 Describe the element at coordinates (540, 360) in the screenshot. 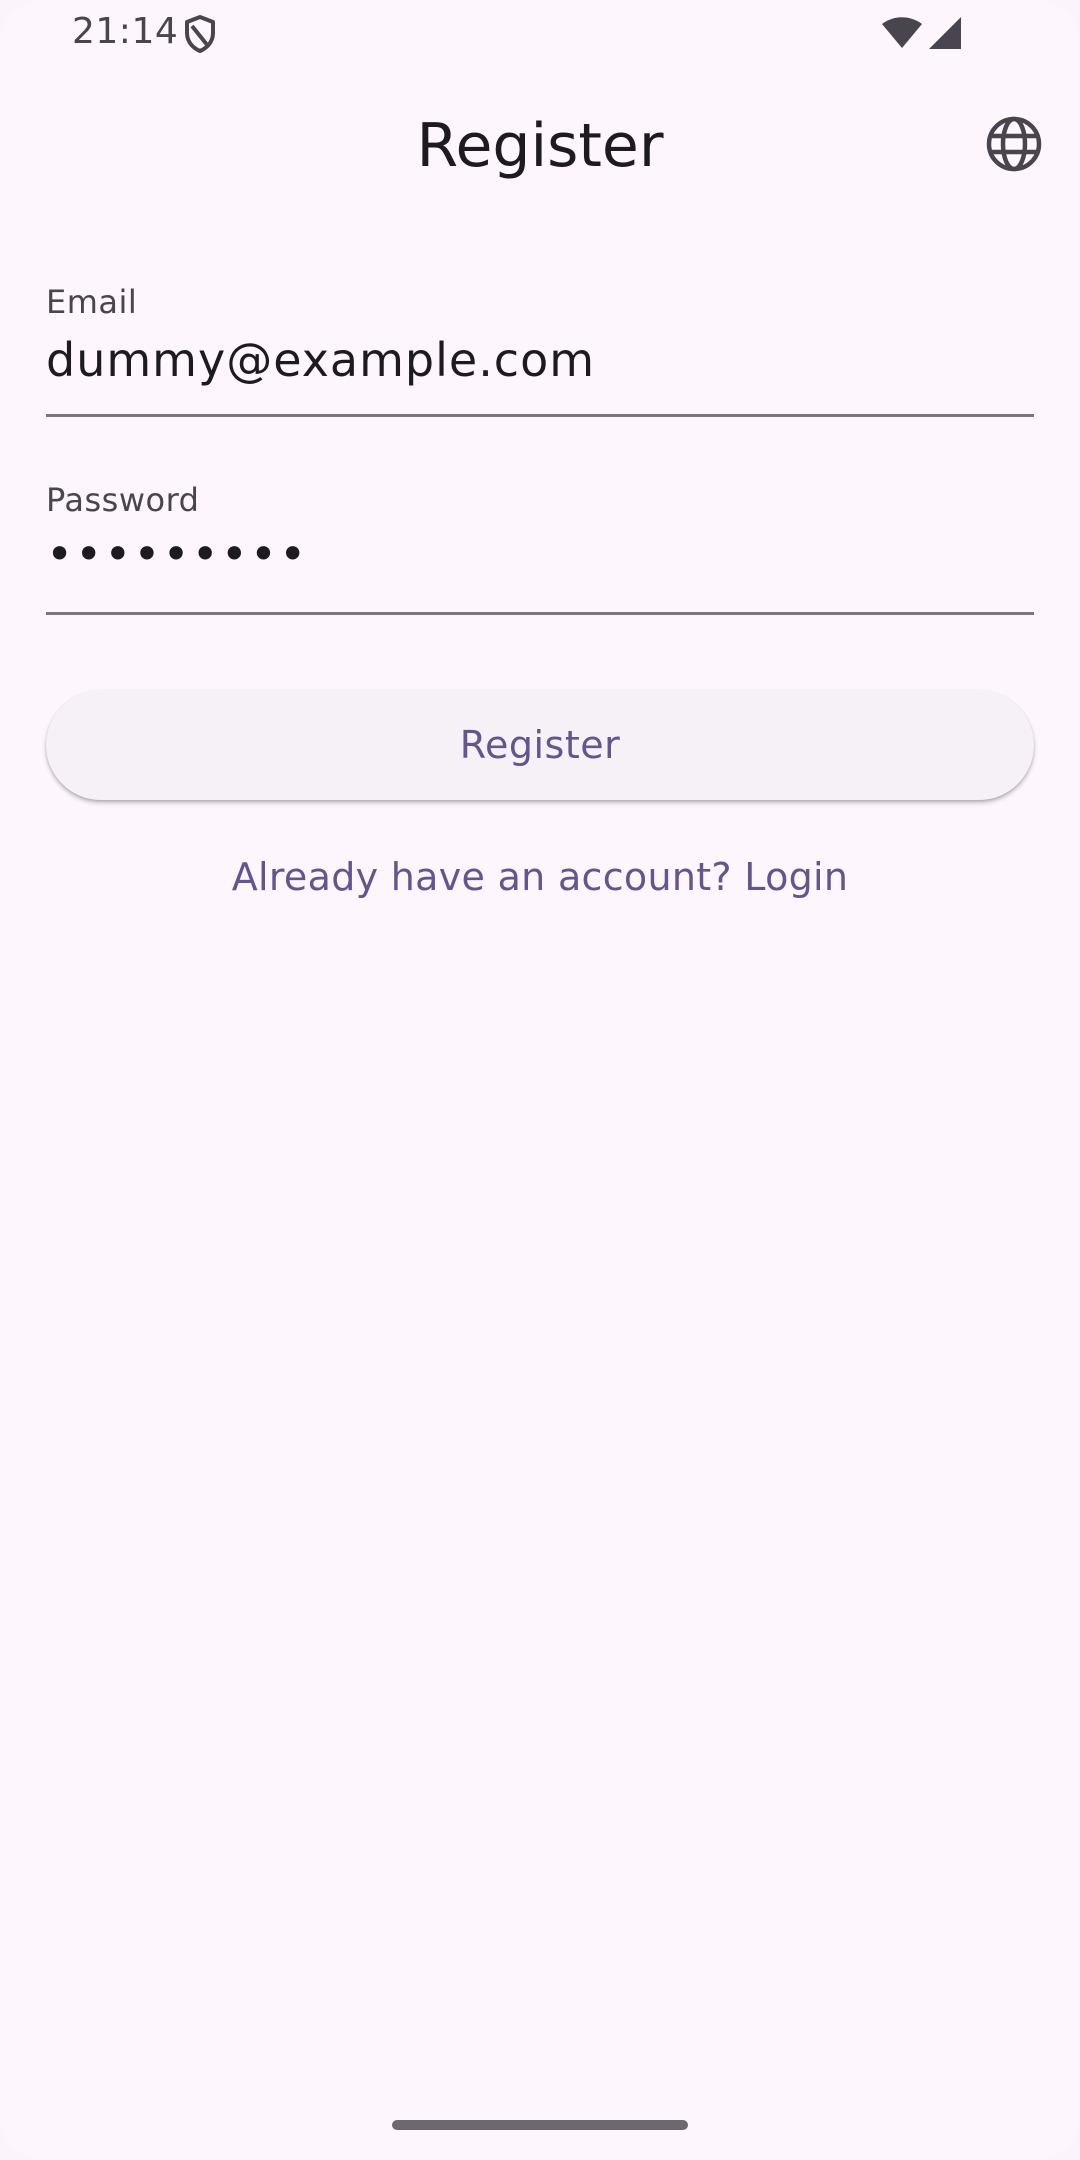

I see `email-input: dummy@example.com` at that location.